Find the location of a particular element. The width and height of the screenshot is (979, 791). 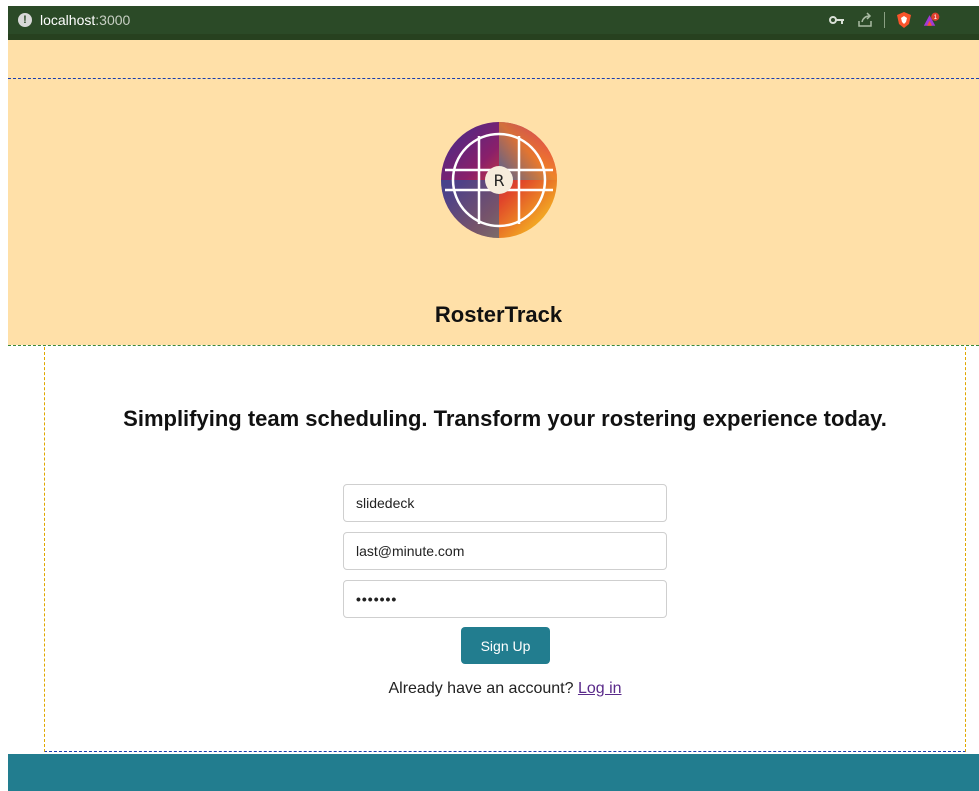

email-field is located at coordinates (505, 551).